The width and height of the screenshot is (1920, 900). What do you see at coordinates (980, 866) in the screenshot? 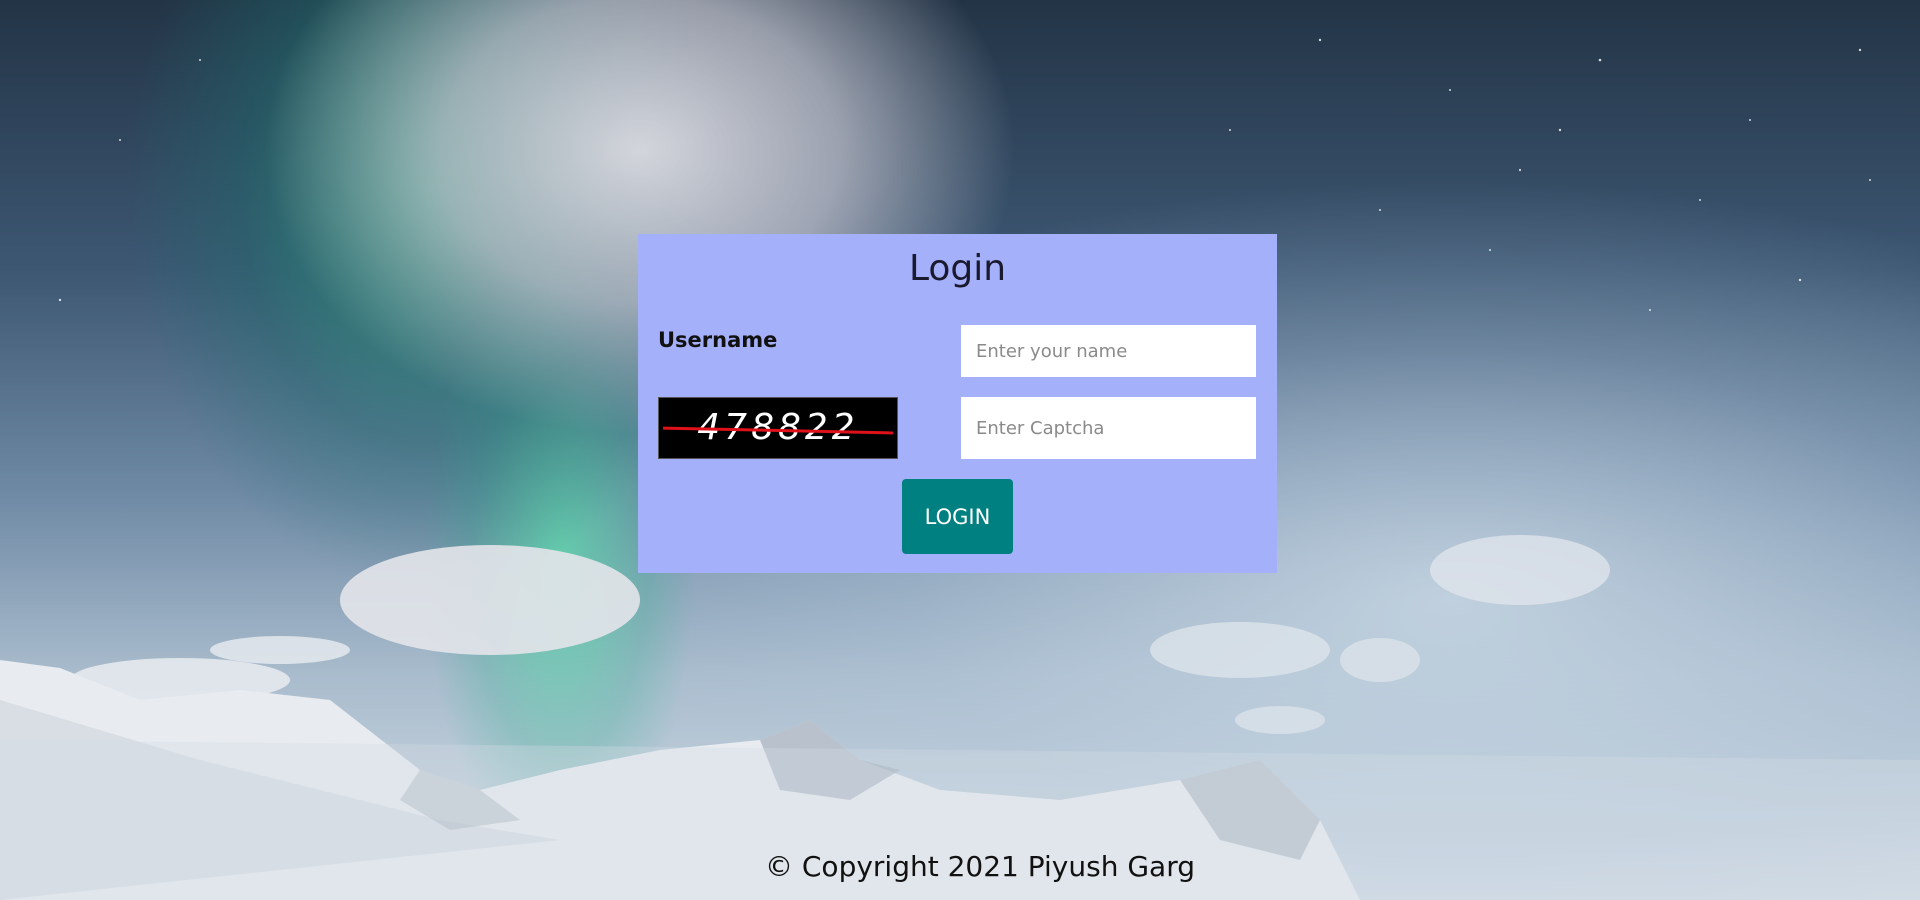
I see `copyright-footer: © Copyright 2021 Piyush Garg` at bounding box center [980, 866].